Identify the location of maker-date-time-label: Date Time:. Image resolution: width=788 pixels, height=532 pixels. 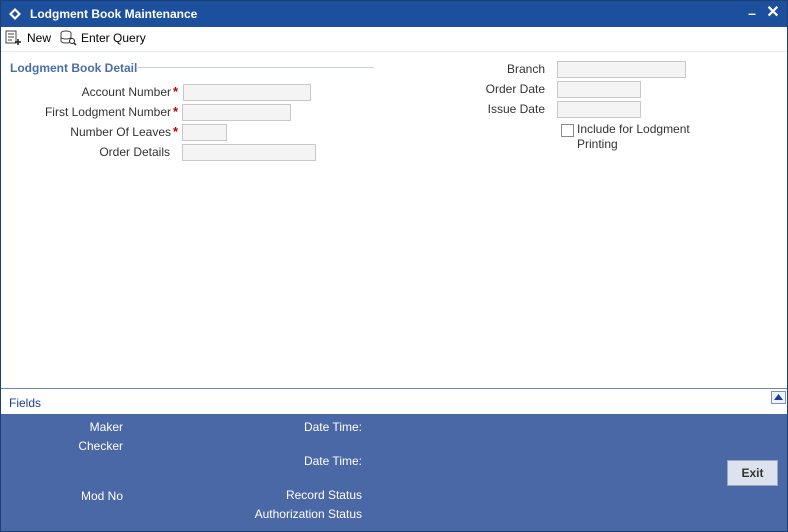
(332, 427).